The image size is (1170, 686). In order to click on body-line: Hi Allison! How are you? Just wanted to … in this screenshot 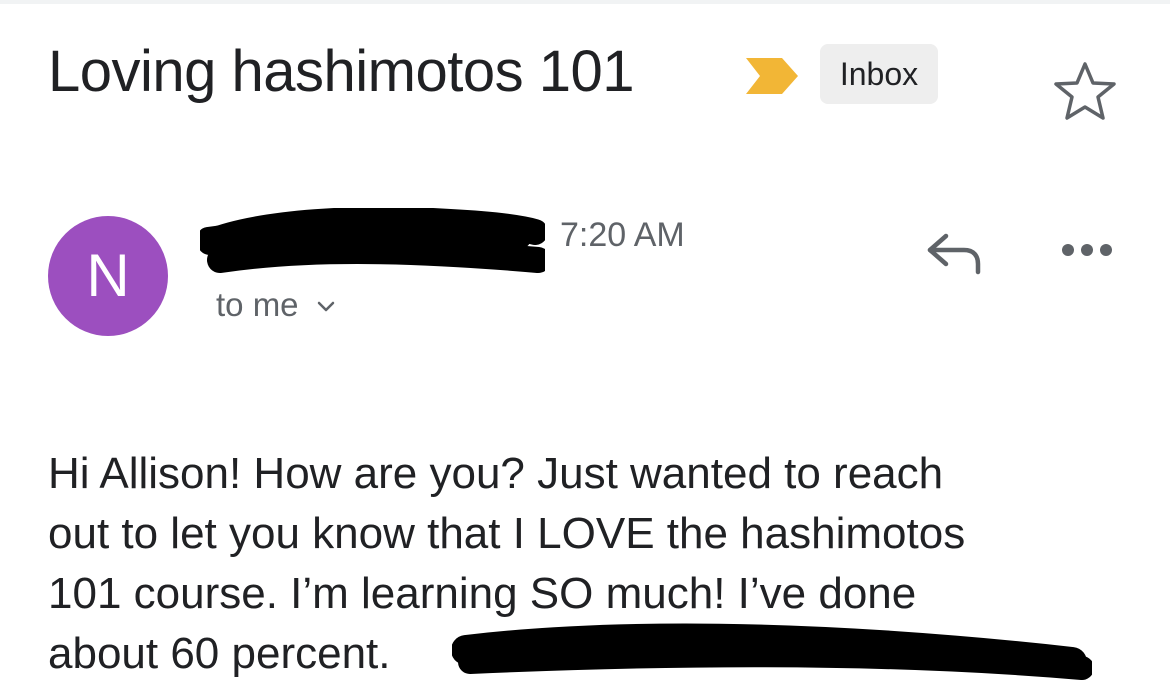, I will do `click(496, 473)`.